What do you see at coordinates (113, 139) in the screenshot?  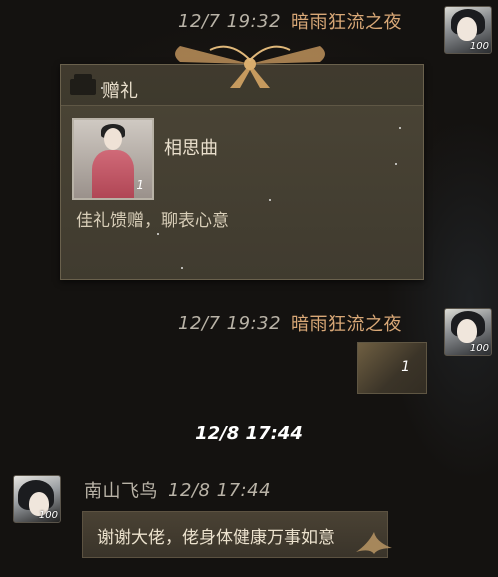 I see `item-figure-head` at bounding box center [113, 139].